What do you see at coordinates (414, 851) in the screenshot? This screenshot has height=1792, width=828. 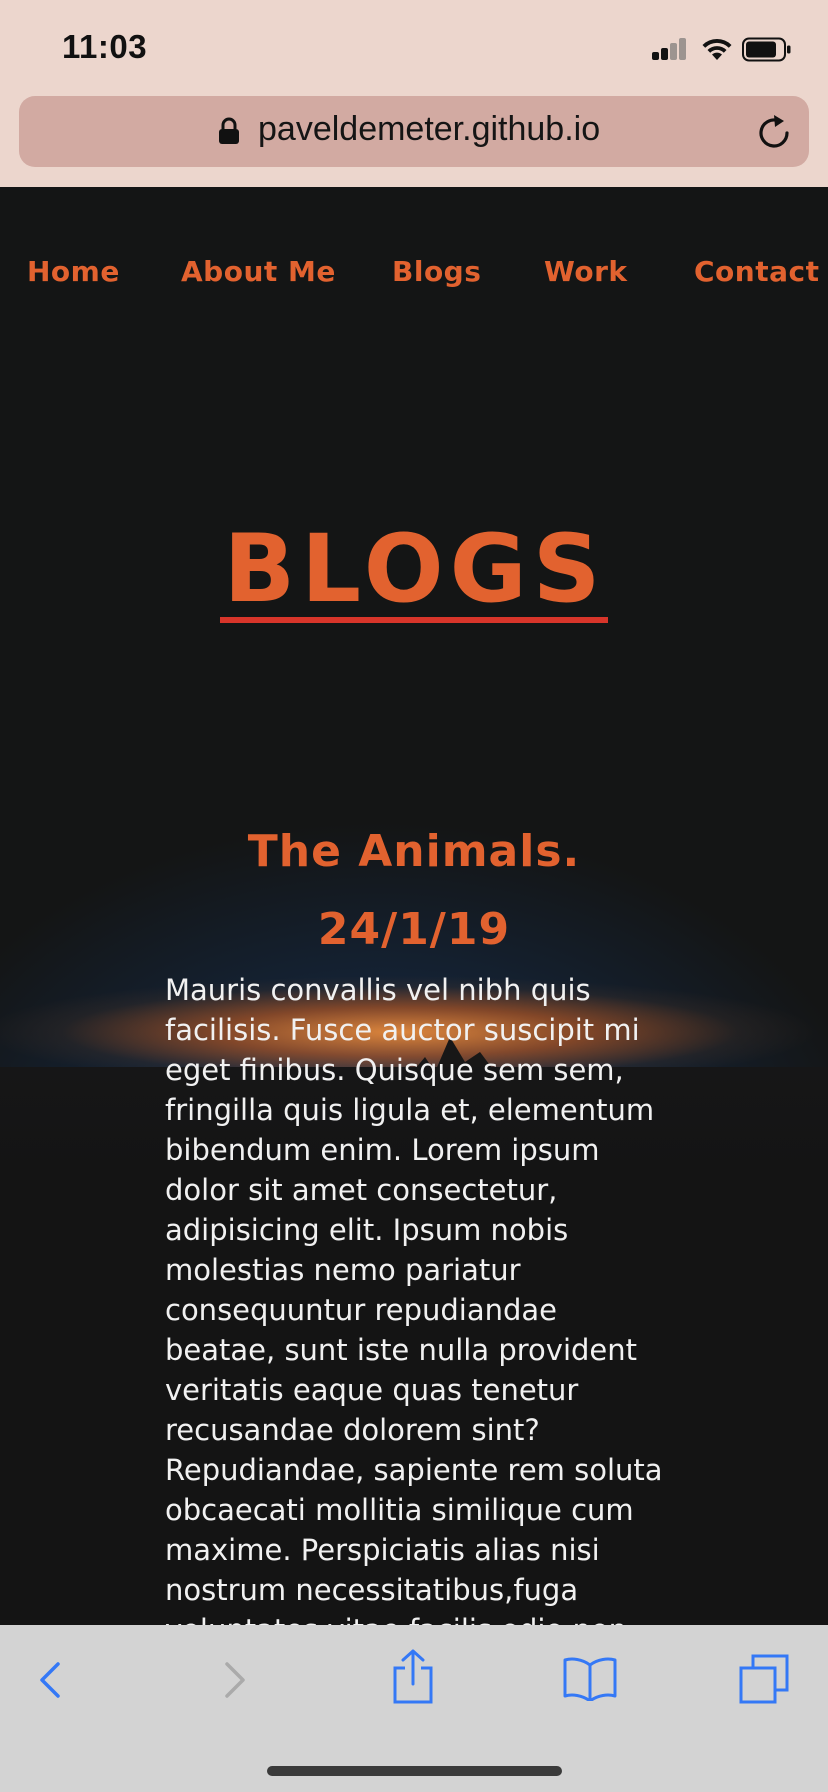 I see `post-title: The Animals.` at bounding box center [414, 851].